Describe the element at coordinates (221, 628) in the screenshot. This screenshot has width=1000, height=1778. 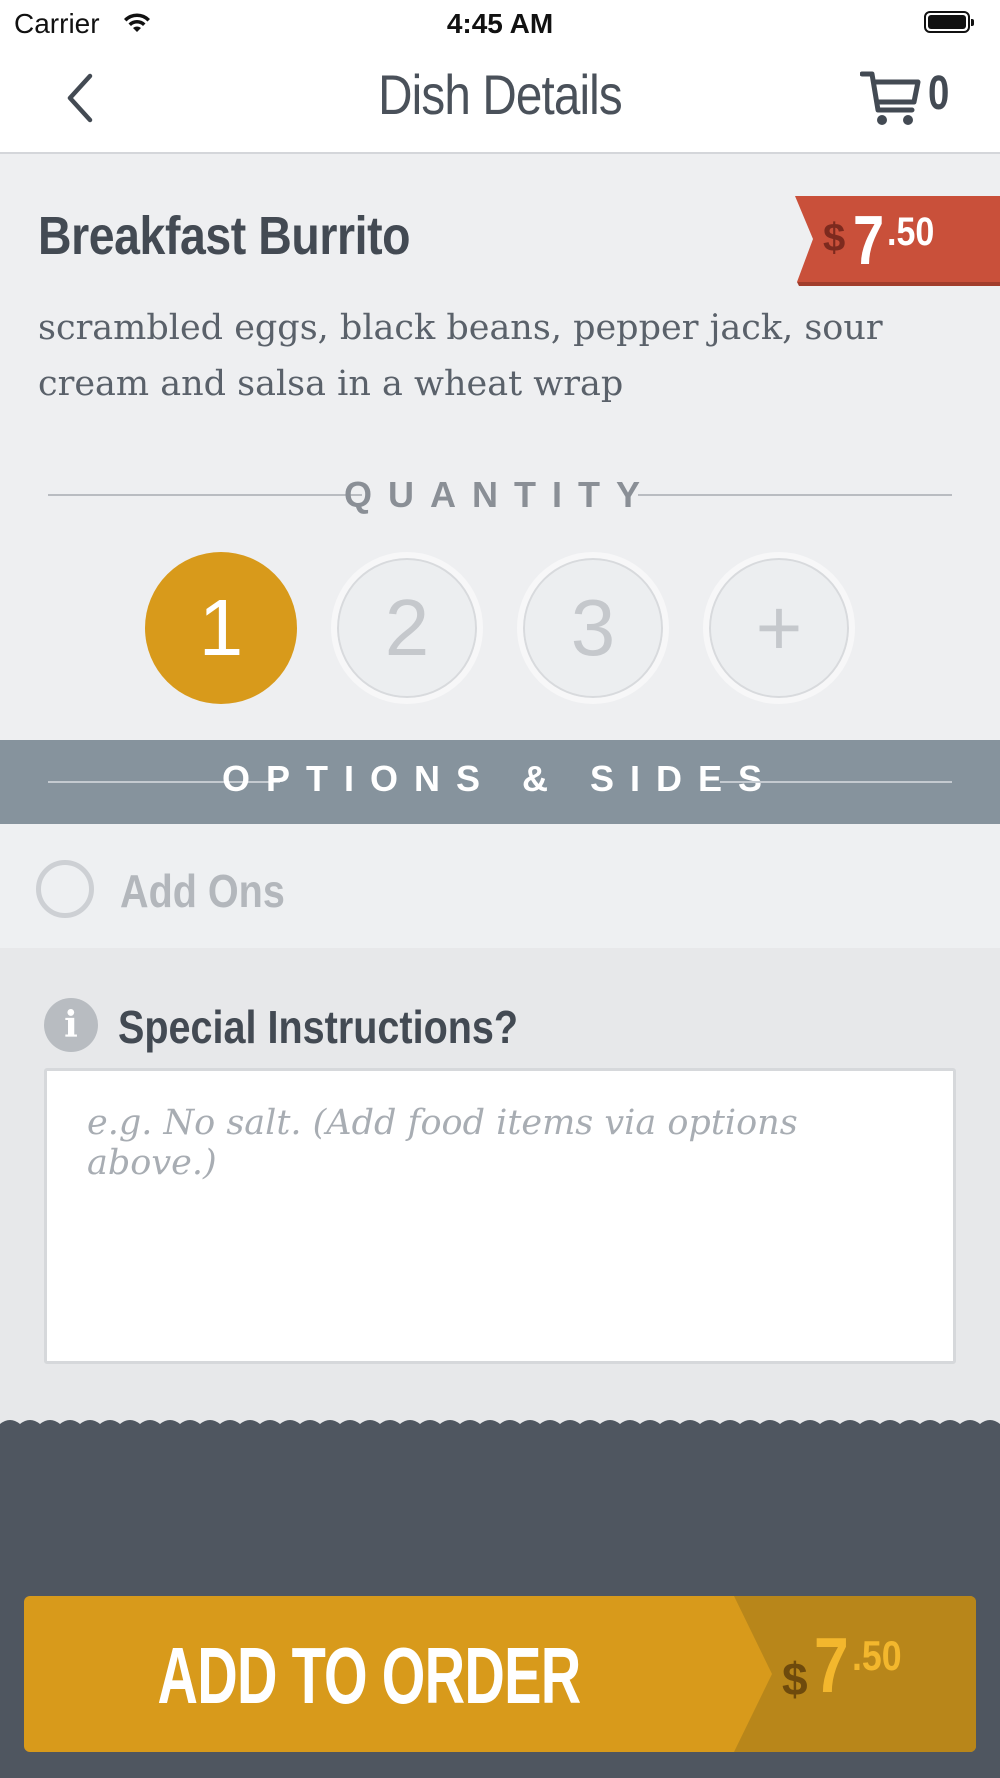
I see `quantity-option-1: 1` at that location.